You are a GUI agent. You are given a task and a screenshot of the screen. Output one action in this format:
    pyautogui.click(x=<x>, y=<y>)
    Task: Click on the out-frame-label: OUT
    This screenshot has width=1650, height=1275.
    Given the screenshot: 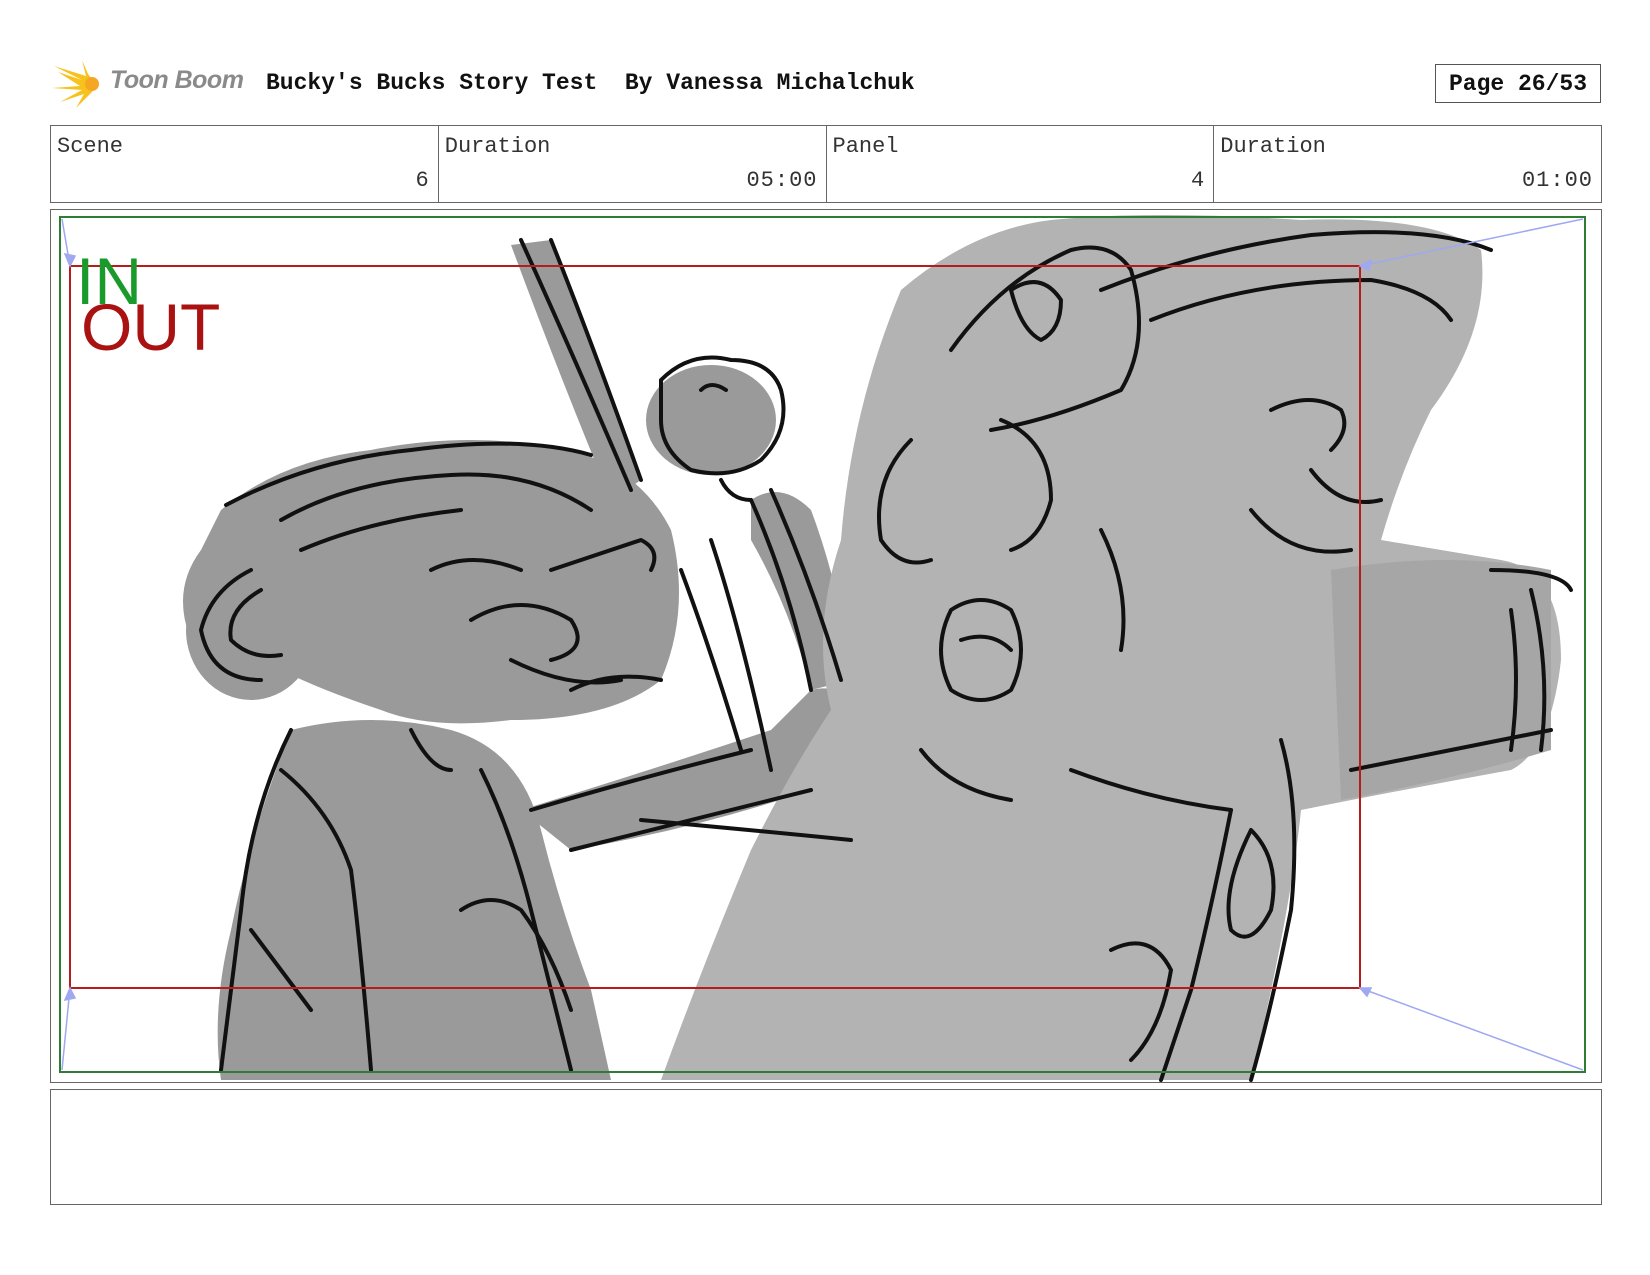 What is the action you would take?
    pyautogui.click(x=150, y=327)
    